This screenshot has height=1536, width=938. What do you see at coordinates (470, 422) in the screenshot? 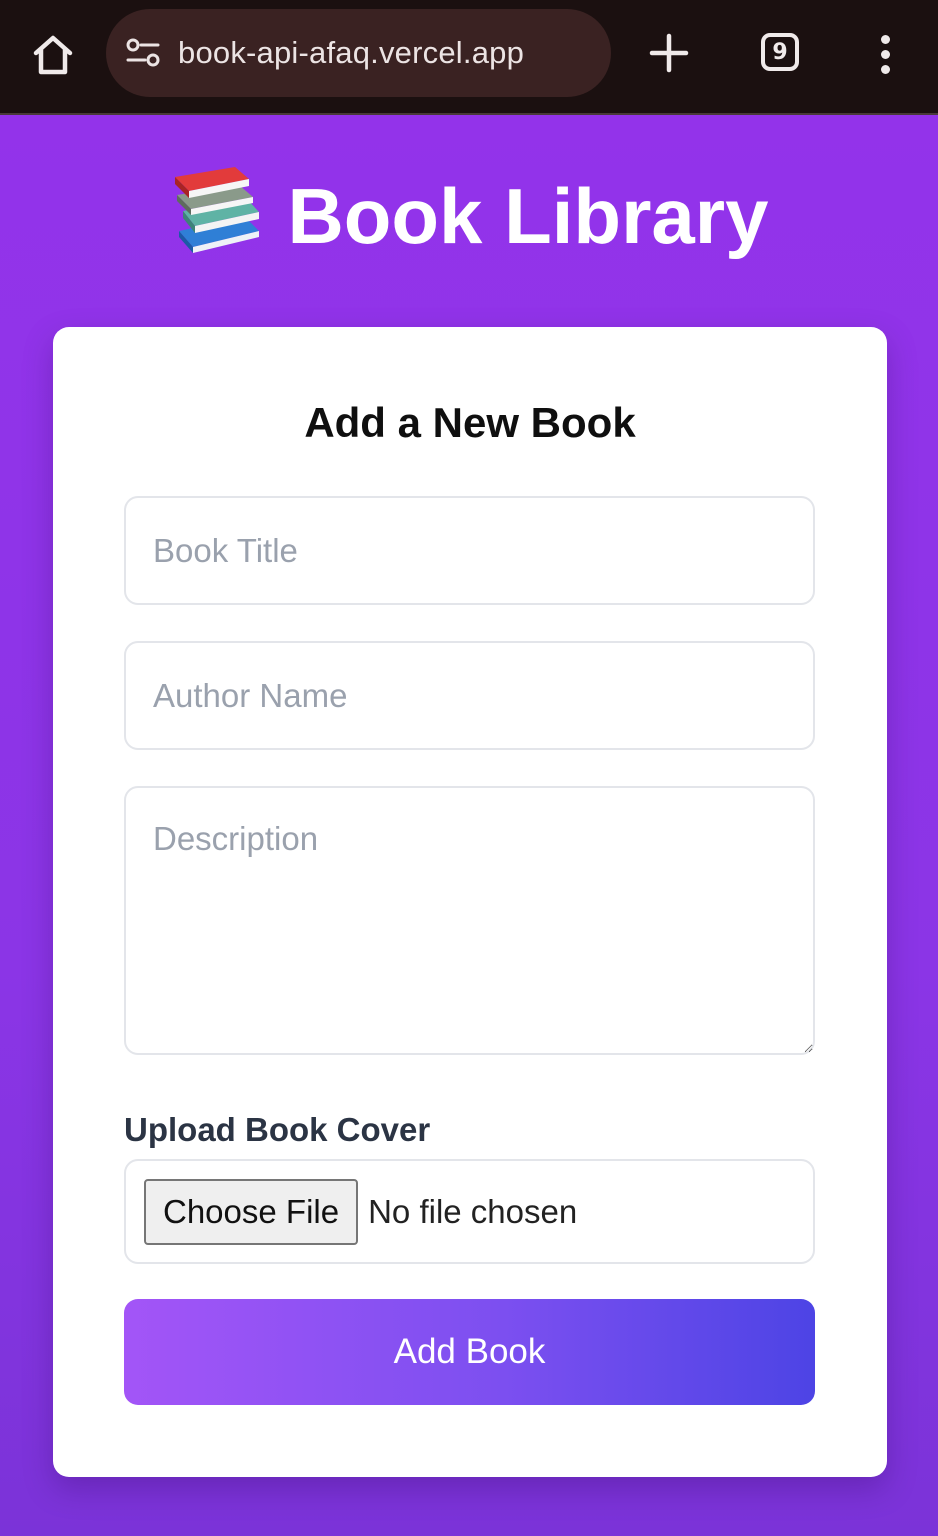
I see `form-heading: Add a New Book` at bounding box center [470, 422].